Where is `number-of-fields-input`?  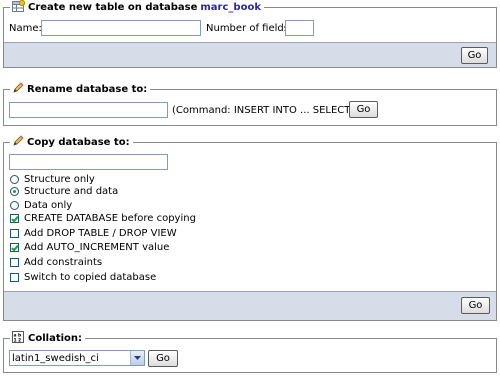 number-of-fields-input is located at coordinates (299, 28).